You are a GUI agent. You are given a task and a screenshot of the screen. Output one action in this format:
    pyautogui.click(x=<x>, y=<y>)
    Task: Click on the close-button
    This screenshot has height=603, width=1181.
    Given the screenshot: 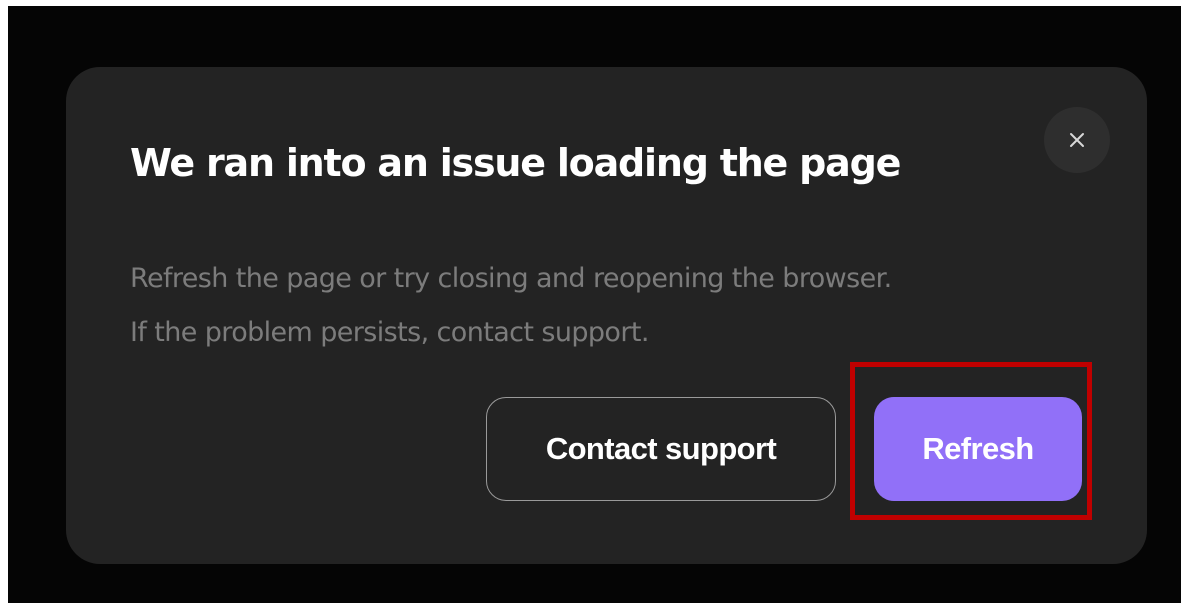 What is the action you would take?
    pyautogui.click(x=1077, y=140)
    